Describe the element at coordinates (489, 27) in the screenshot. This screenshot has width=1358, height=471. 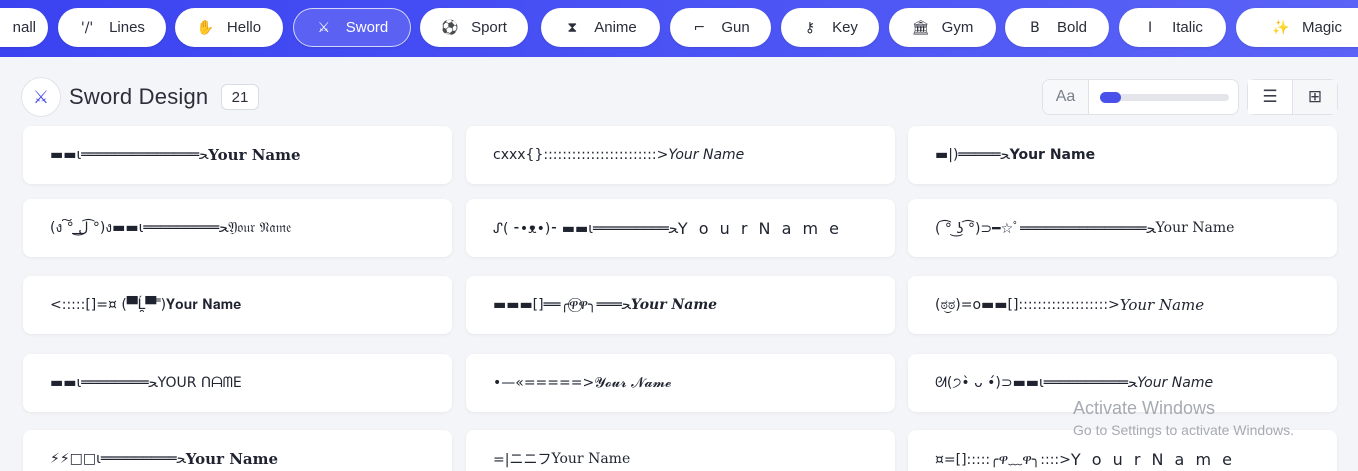
I see `category-tab-label: Sport` at that location.